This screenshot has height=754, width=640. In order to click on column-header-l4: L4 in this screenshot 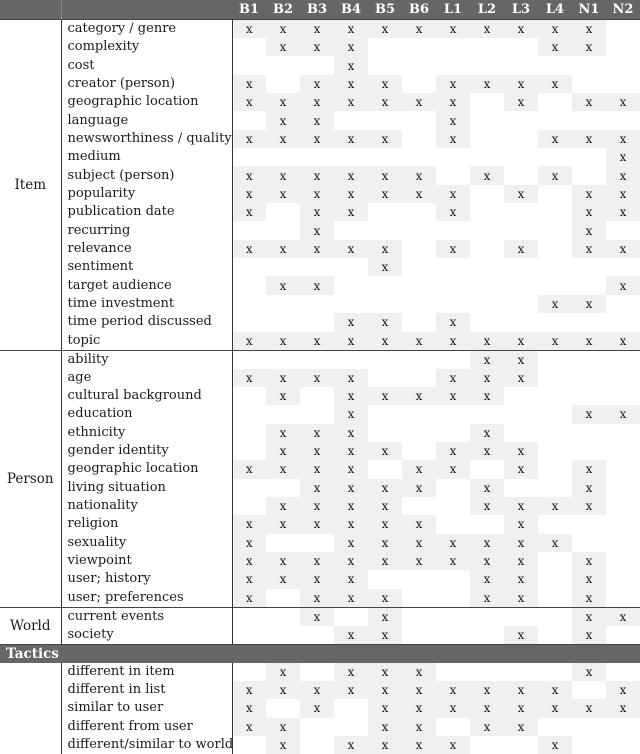, I will do `click(555, 10)`.